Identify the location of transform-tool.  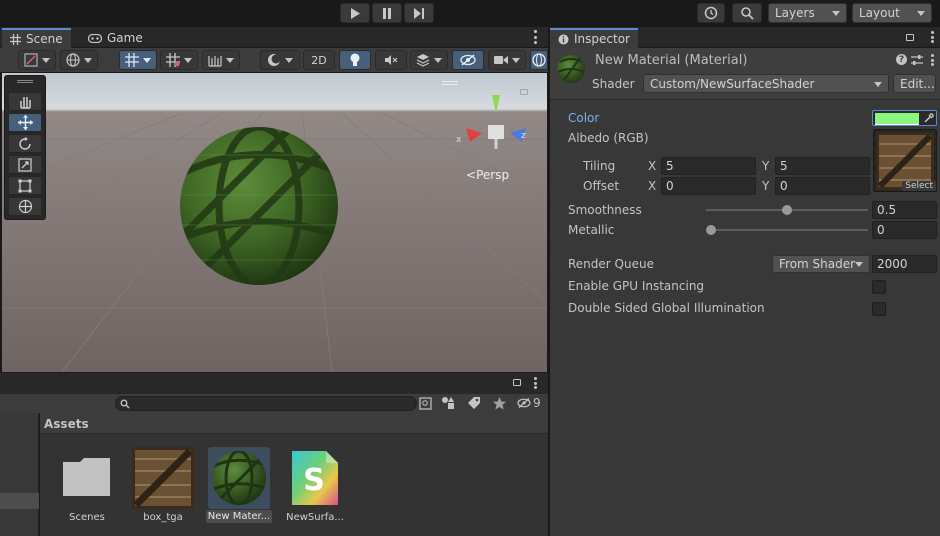
(25, 206).